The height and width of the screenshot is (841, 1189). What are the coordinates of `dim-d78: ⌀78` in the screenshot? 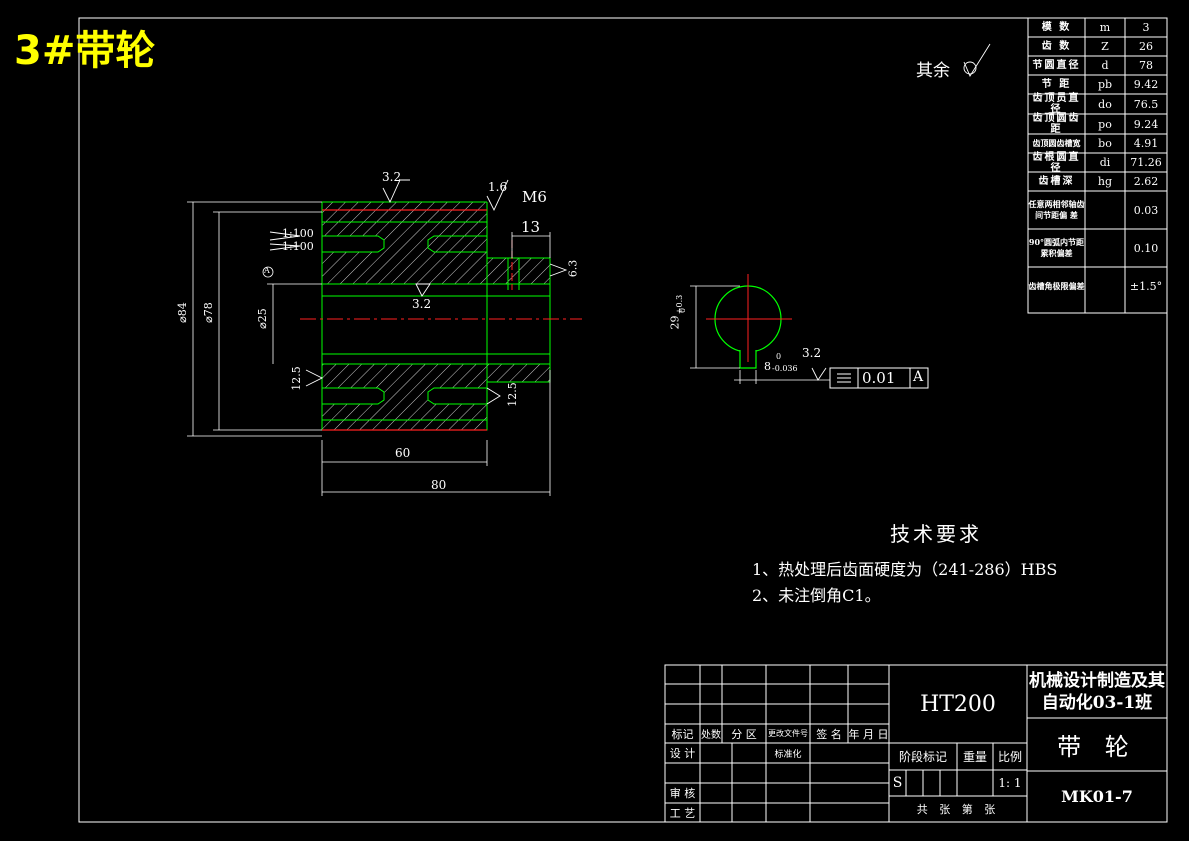 It's located at (208, 312).